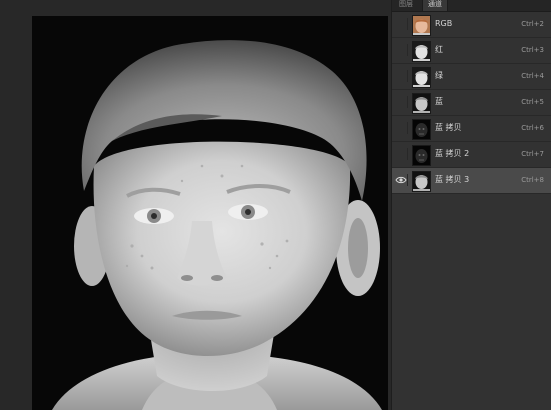  What do you see at coordinates (435, 5) in the screenshot?
I see `tab-channels: 通道` at bounding box center [435, 5].